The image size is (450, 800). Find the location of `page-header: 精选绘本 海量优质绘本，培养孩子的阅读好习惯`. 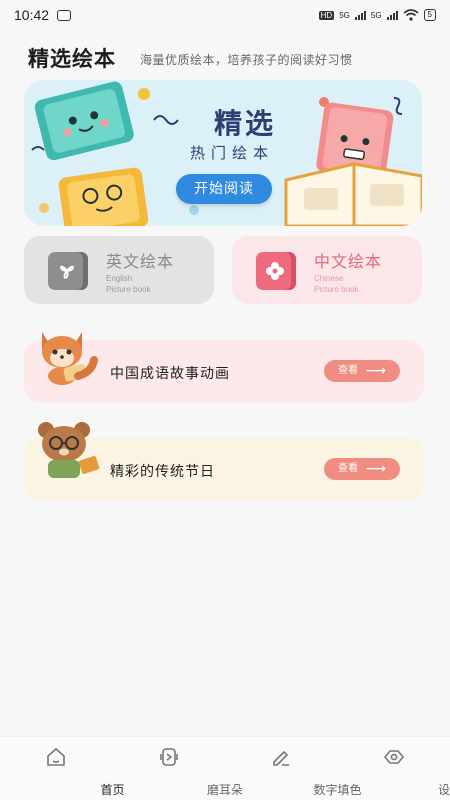

page-header: 精选绘本 海量优质绘本，培养孩子的阅读好习惯 is located at coordinates (228, 58).